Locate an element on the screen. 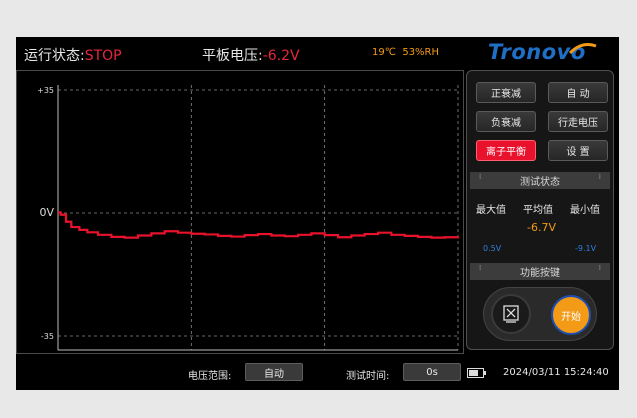 Image resolution: width=637 pixels, height=418 pixels. brand-logo: Tronovo is located at coordinates (542, 52).